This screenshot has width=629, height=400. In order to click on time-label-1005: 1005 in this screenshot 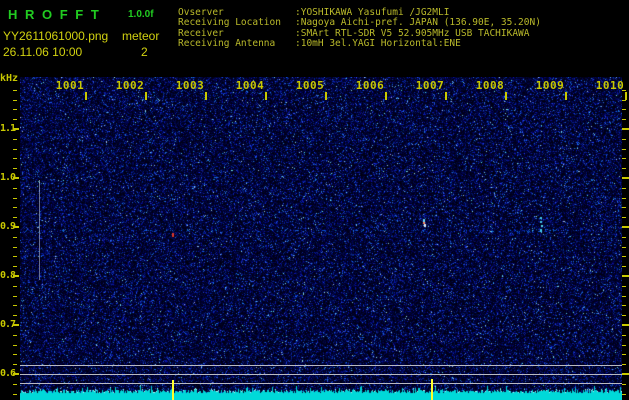, I will do `click(310, 85)`.